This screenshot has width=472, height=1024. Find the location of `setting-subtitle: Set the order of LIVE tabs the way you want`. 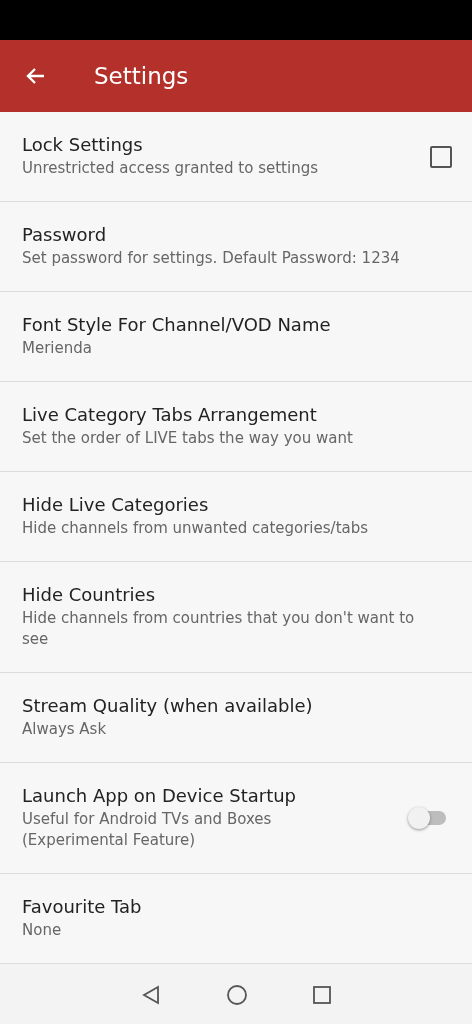

setting-subtitle: Set the order of LIVE tabs the way you want is located at coordinates (188, 438).